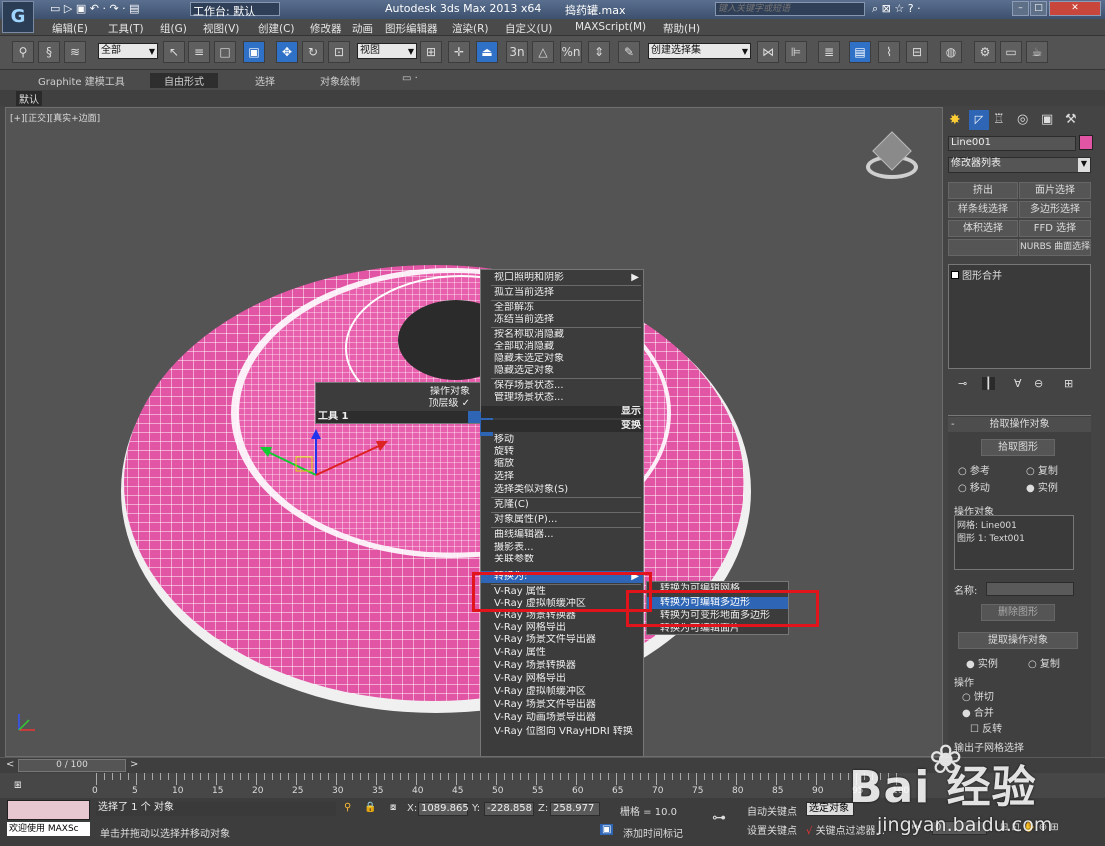 This screenshot has height=846, width=1105. I want to click on schematic-view-icon: ⊟, so click(917, 52).